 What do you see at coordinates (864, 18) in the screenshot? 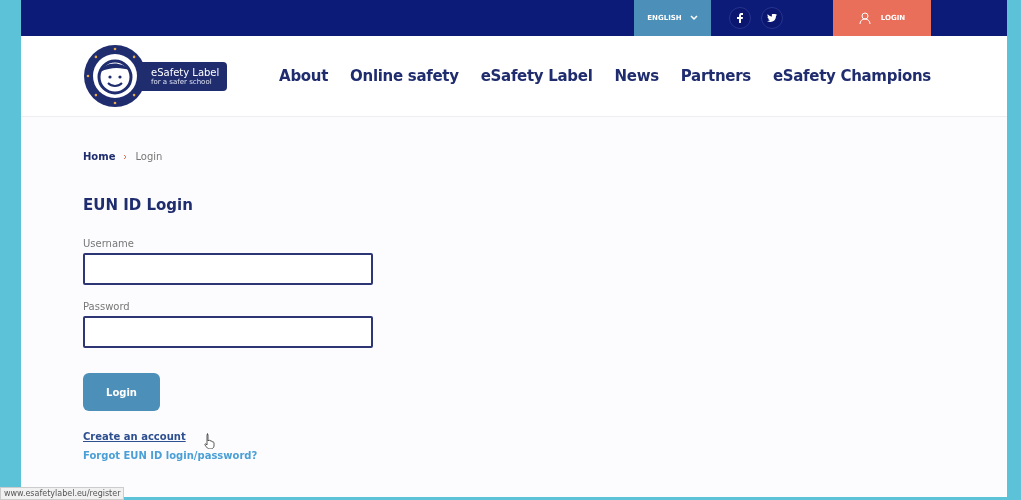
I see `user-icon` at bounding box center [864, 18].